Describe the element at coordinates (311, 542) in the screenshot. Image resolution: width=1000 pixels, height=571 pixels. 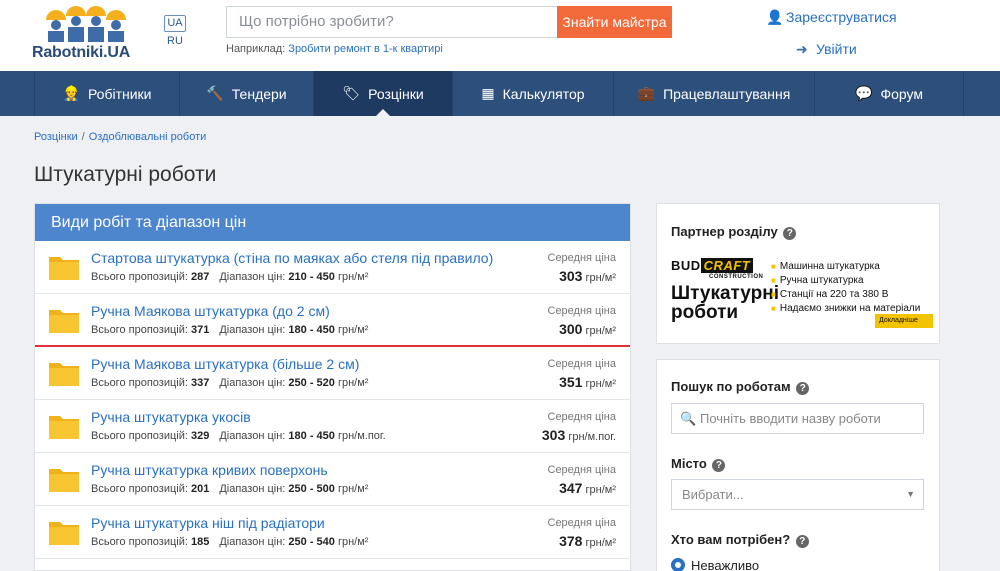
I see `price-range: 250 - 540` at that location.